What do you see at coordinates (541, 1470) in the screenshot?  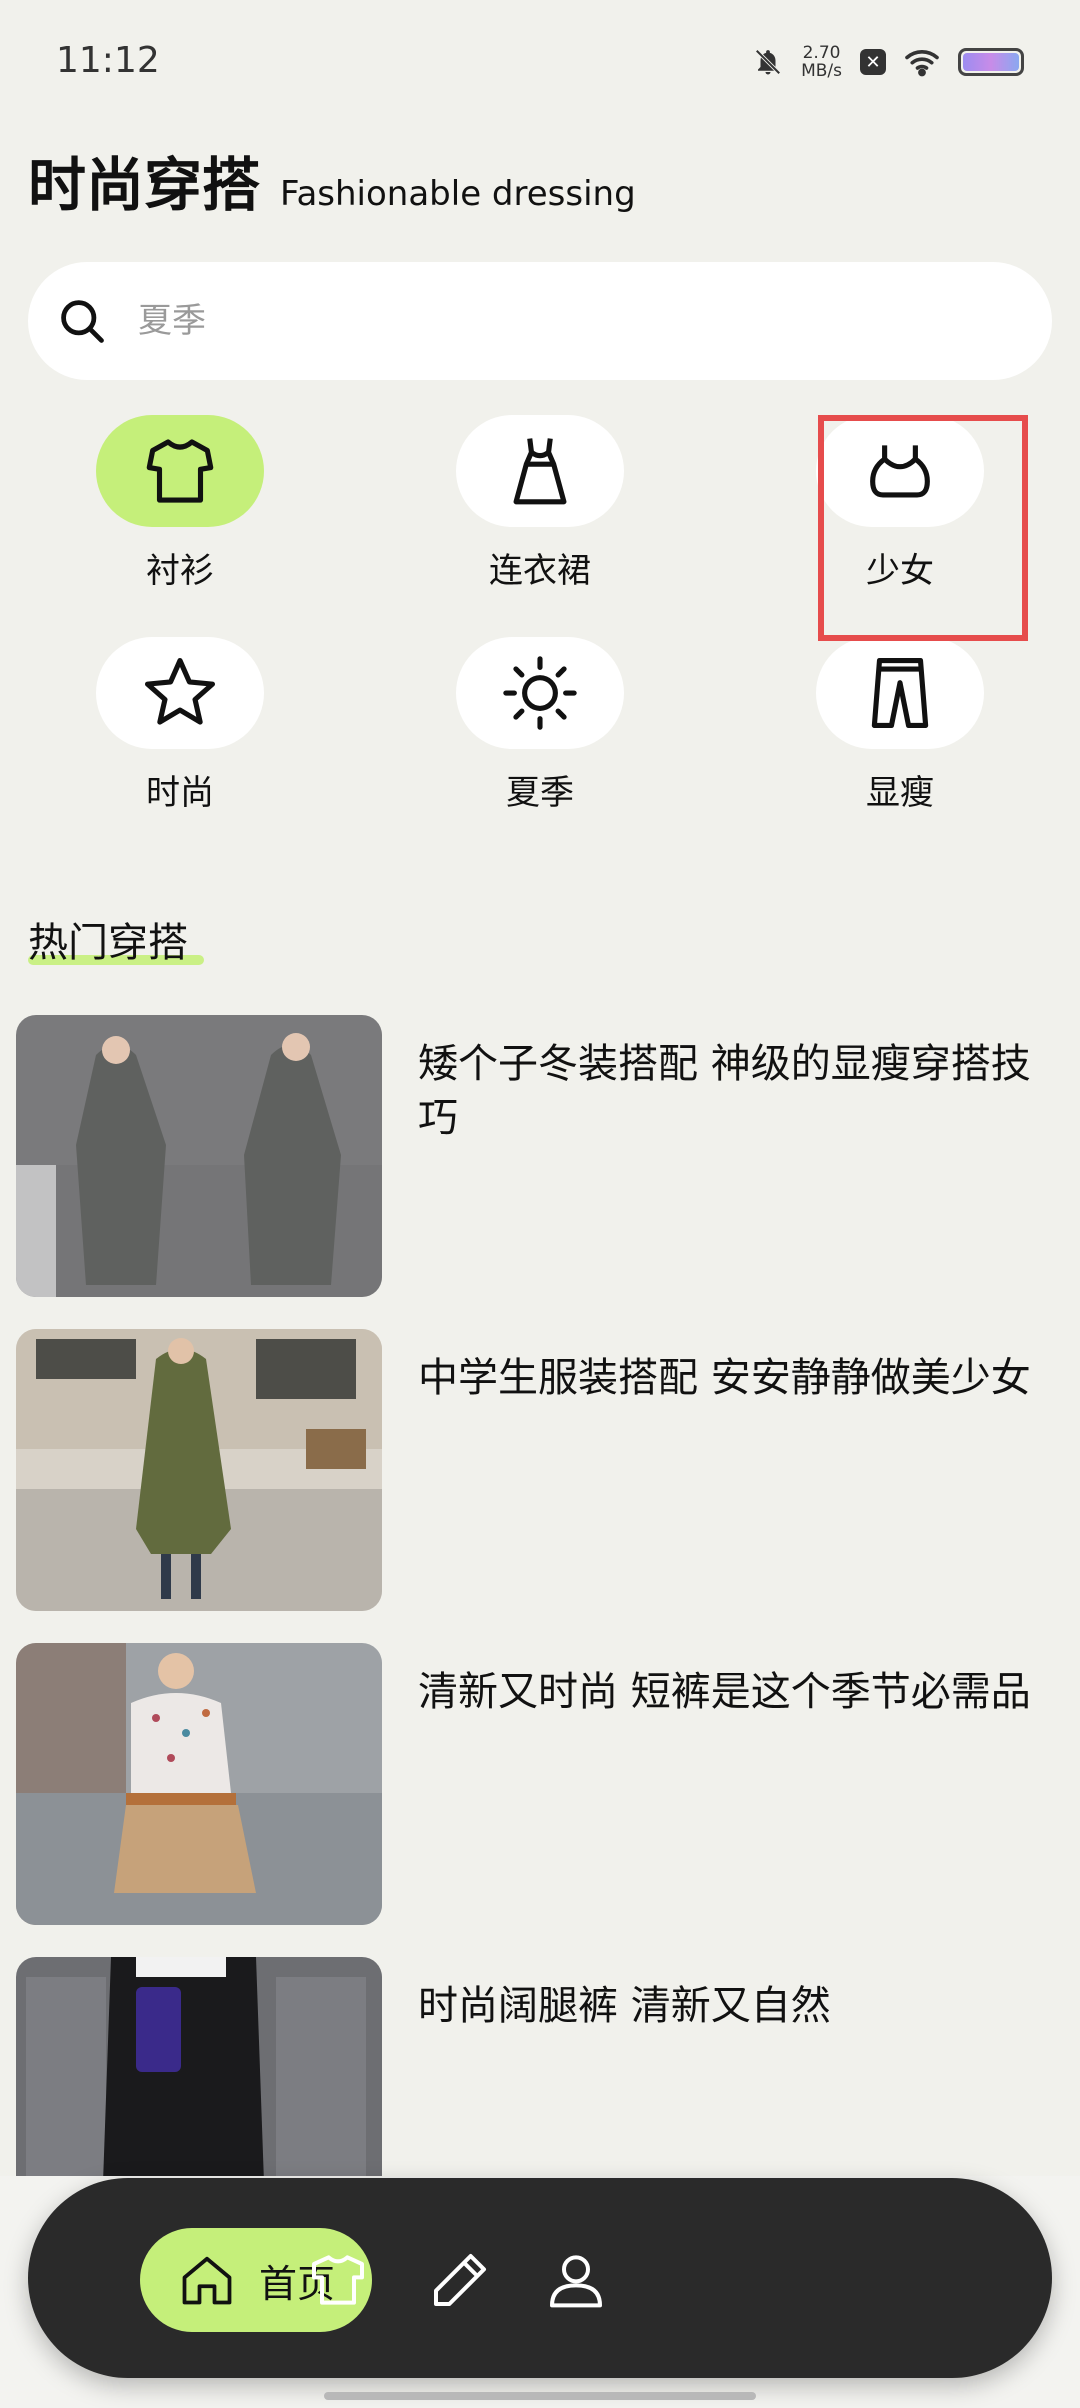 I see `list-item: 中学生服装搭配 安安静静做美少女` at bounding box center [541, 1470].